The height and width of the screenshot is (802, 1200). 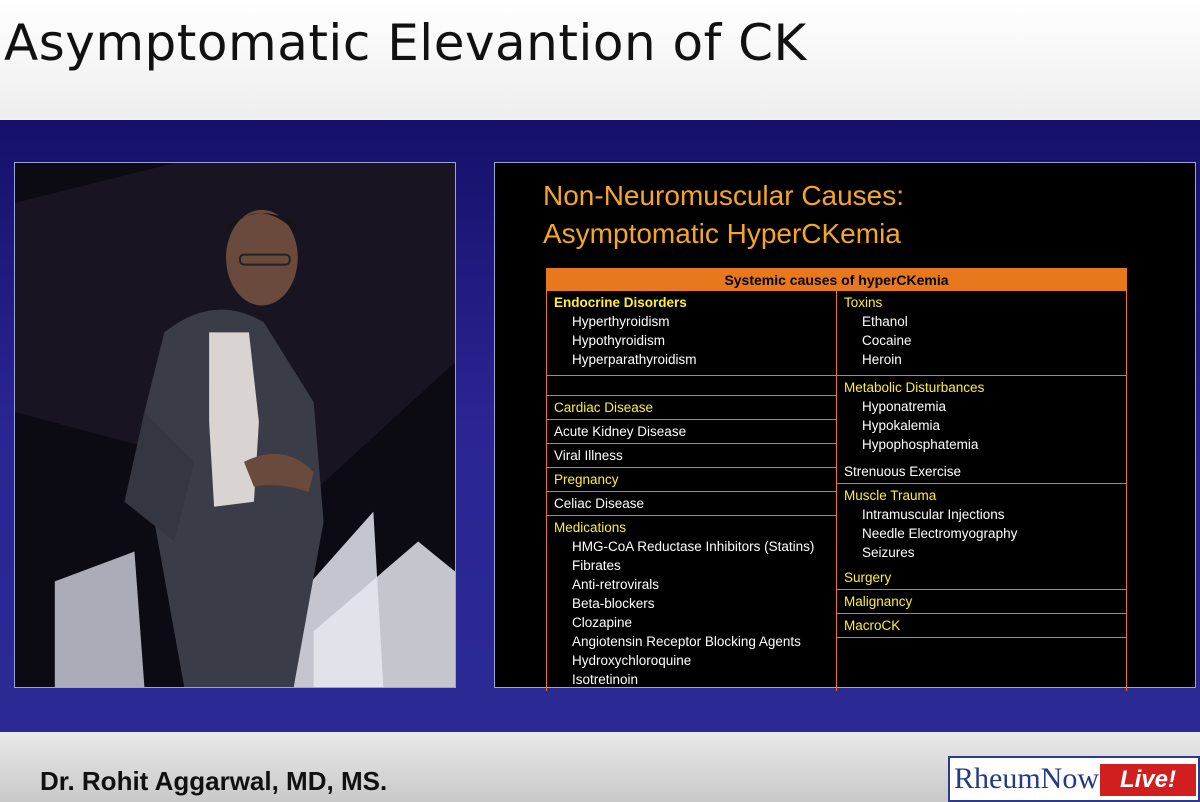 What do you see at coordinates (901, 425) in the screenshot?
I see `list-item: Hypokalemia` at bounding box center [901, 425].